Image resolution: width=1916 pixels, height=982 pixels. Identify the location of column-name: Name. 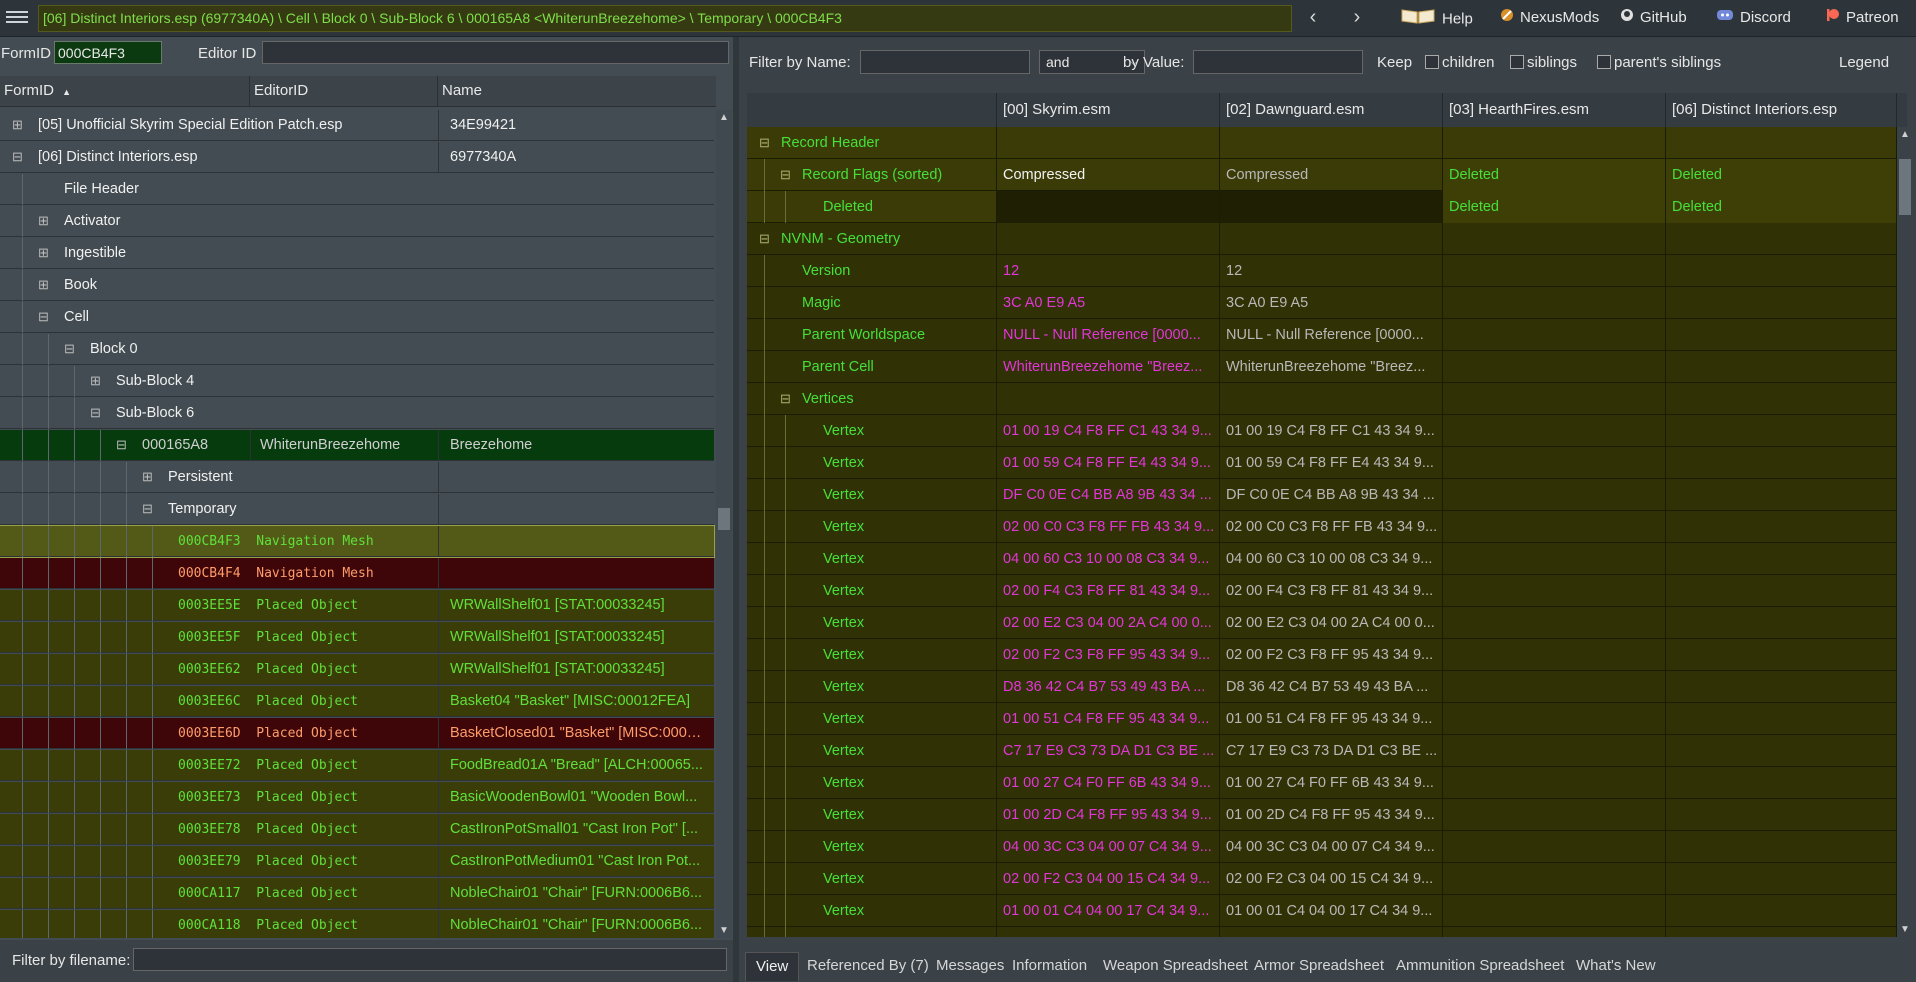
(577, 91).